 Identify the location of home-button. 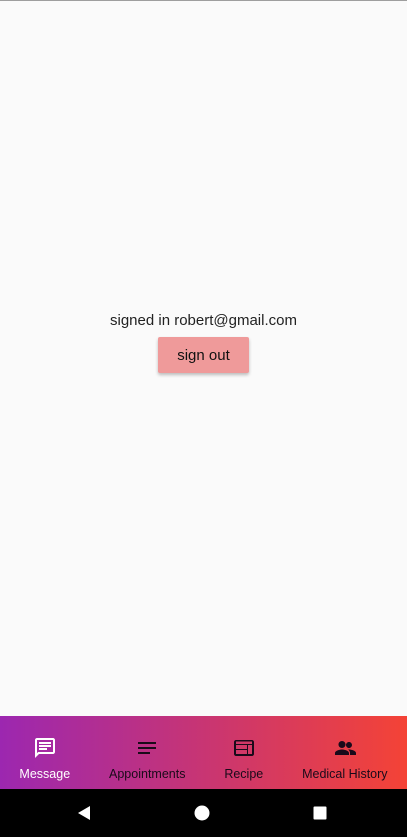
(202, 813).